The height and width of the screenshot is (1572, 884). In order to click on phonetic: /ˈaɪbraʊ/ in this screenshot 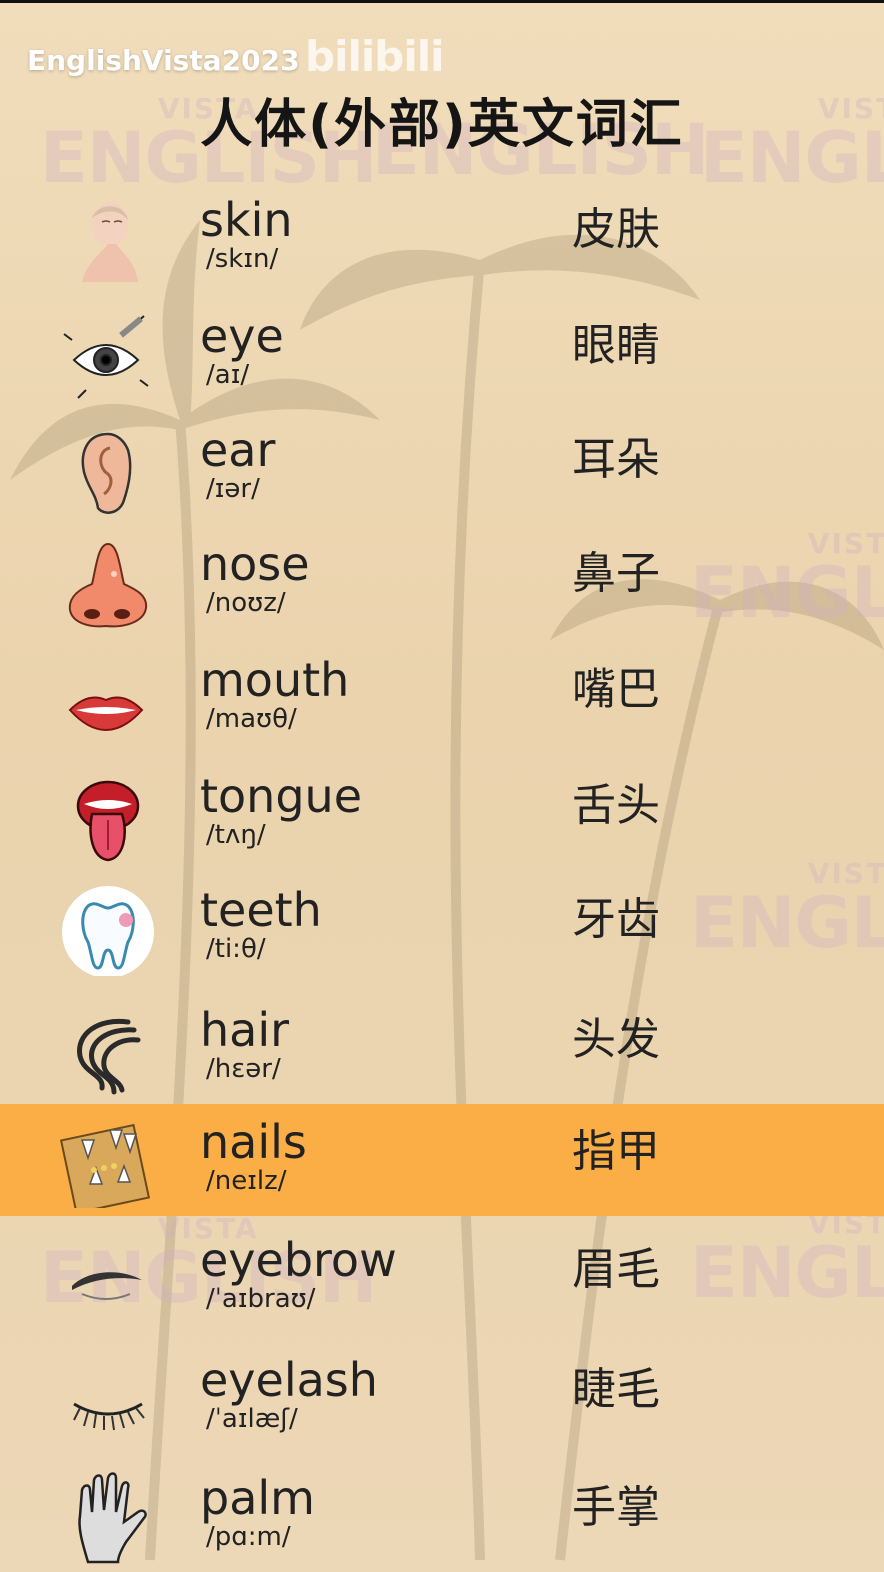, I will do `click(261, 1299)`.